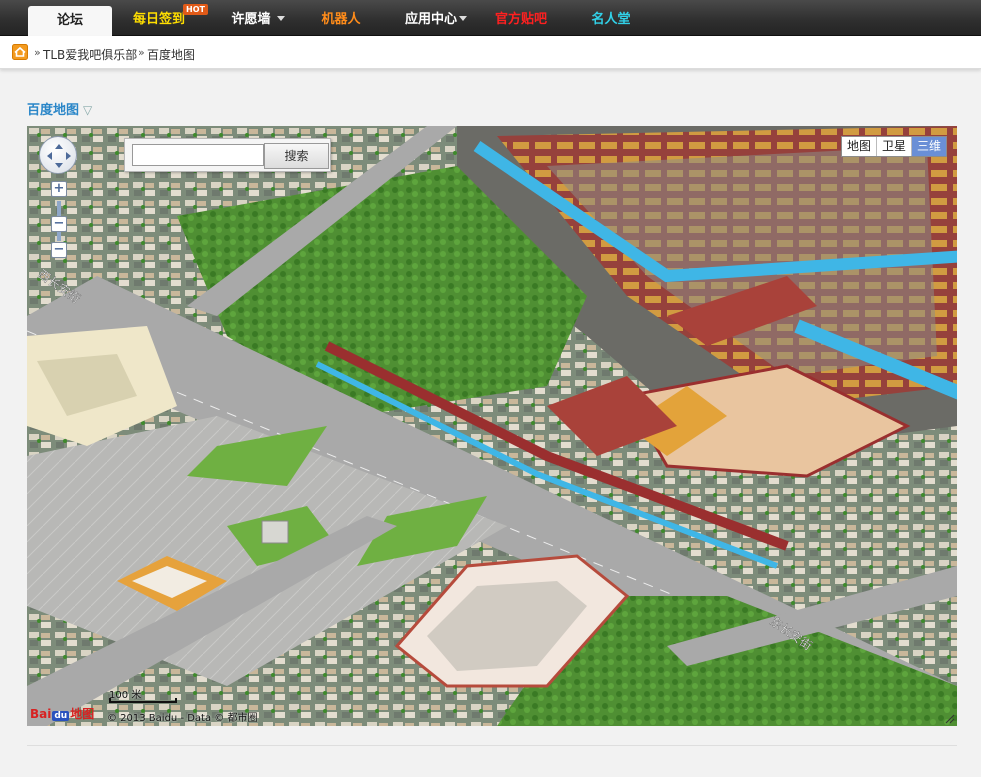 This screenshot has width=981, height=777. What do you see at coordinates (492, 745) in the screenshot?
I see `divider` at bounding box center [492, 745].